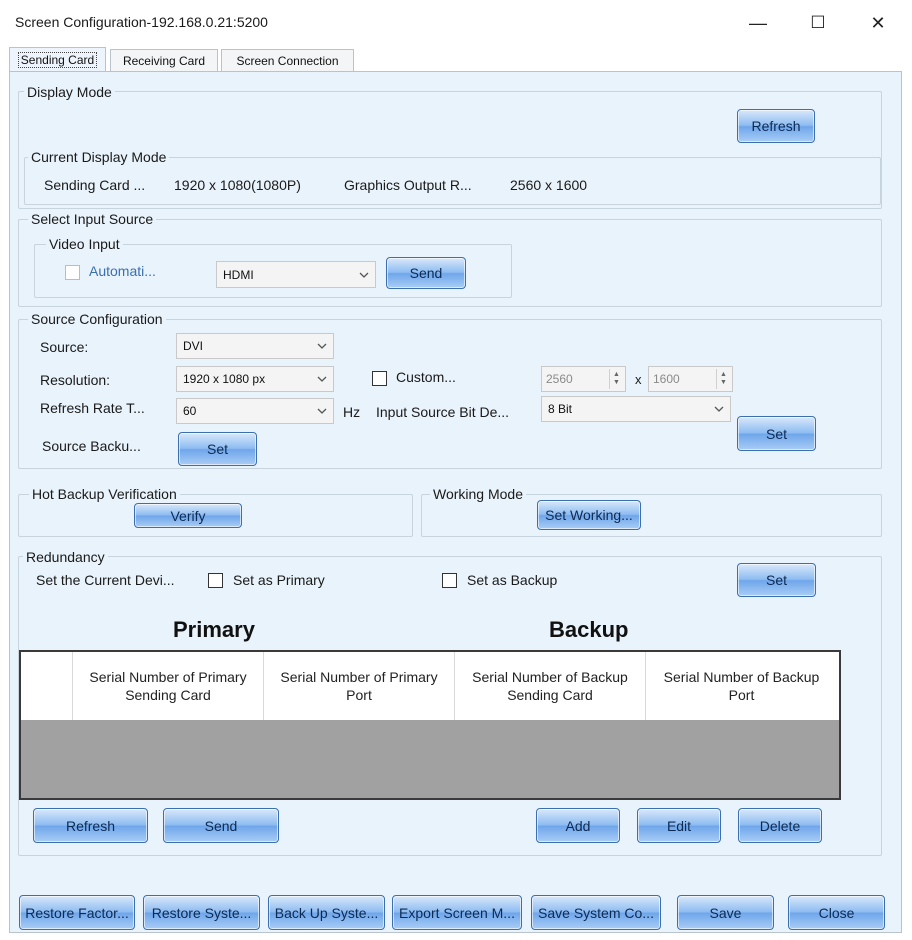 Image resolution: width=912 pixels, height=940 pixels. I want to click on minimize-button: —, so click(758, 23).